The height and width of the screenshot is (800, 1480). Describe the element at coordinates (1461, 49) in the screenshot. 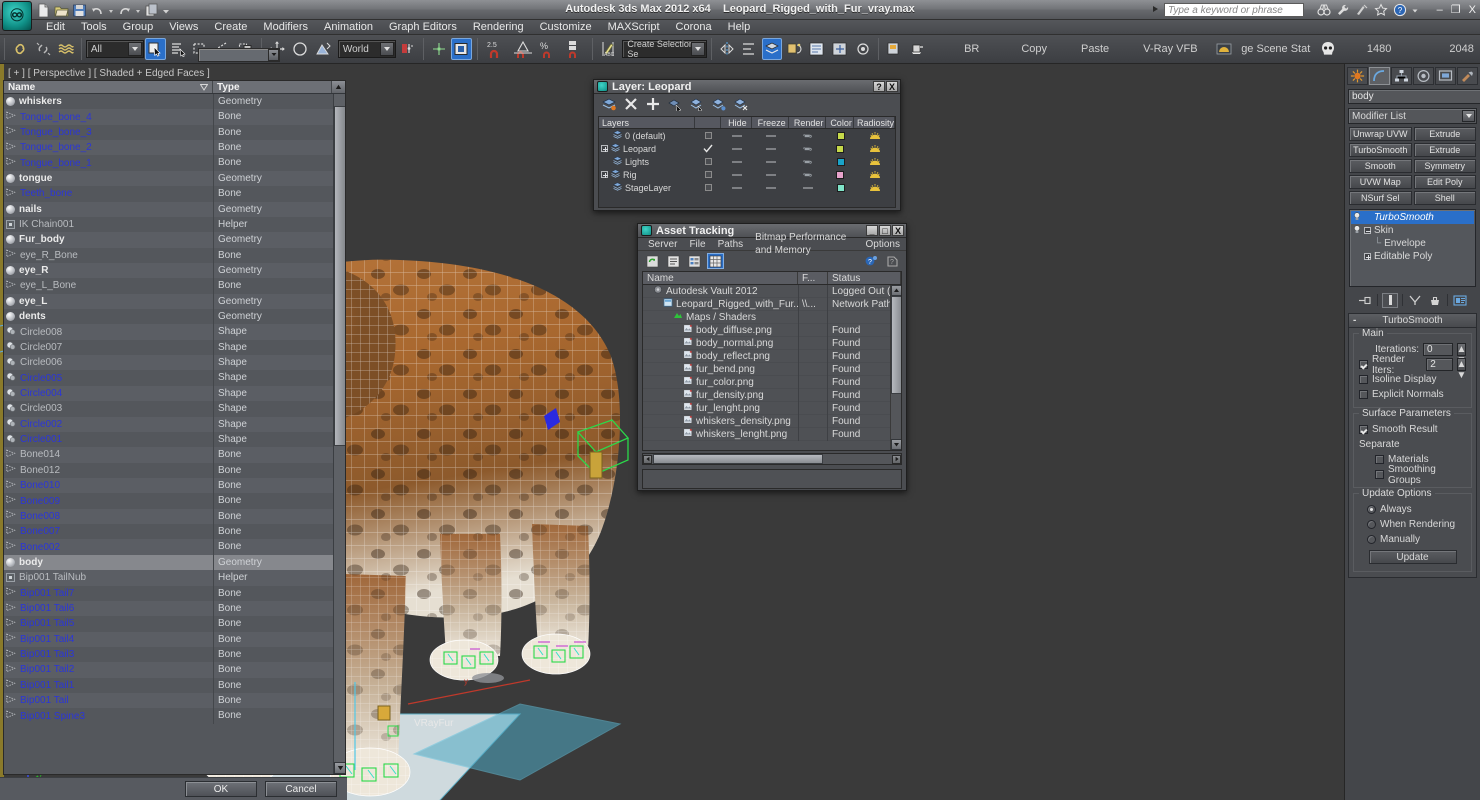

I see `output-height-value: 2048` at that location.